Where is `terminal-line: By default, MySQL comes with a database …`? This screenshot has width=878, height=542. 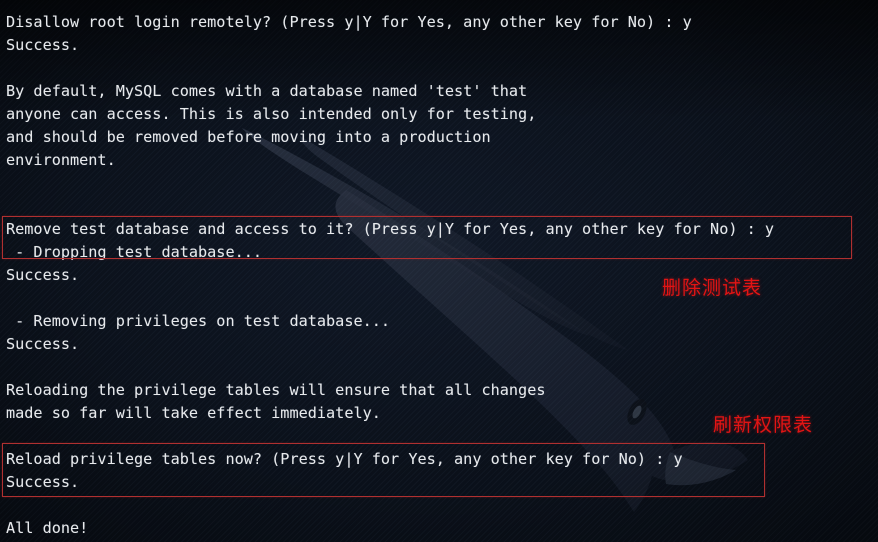
terminal-line: By default, MySQL comes with a database … is located at coordinates (267, 91).